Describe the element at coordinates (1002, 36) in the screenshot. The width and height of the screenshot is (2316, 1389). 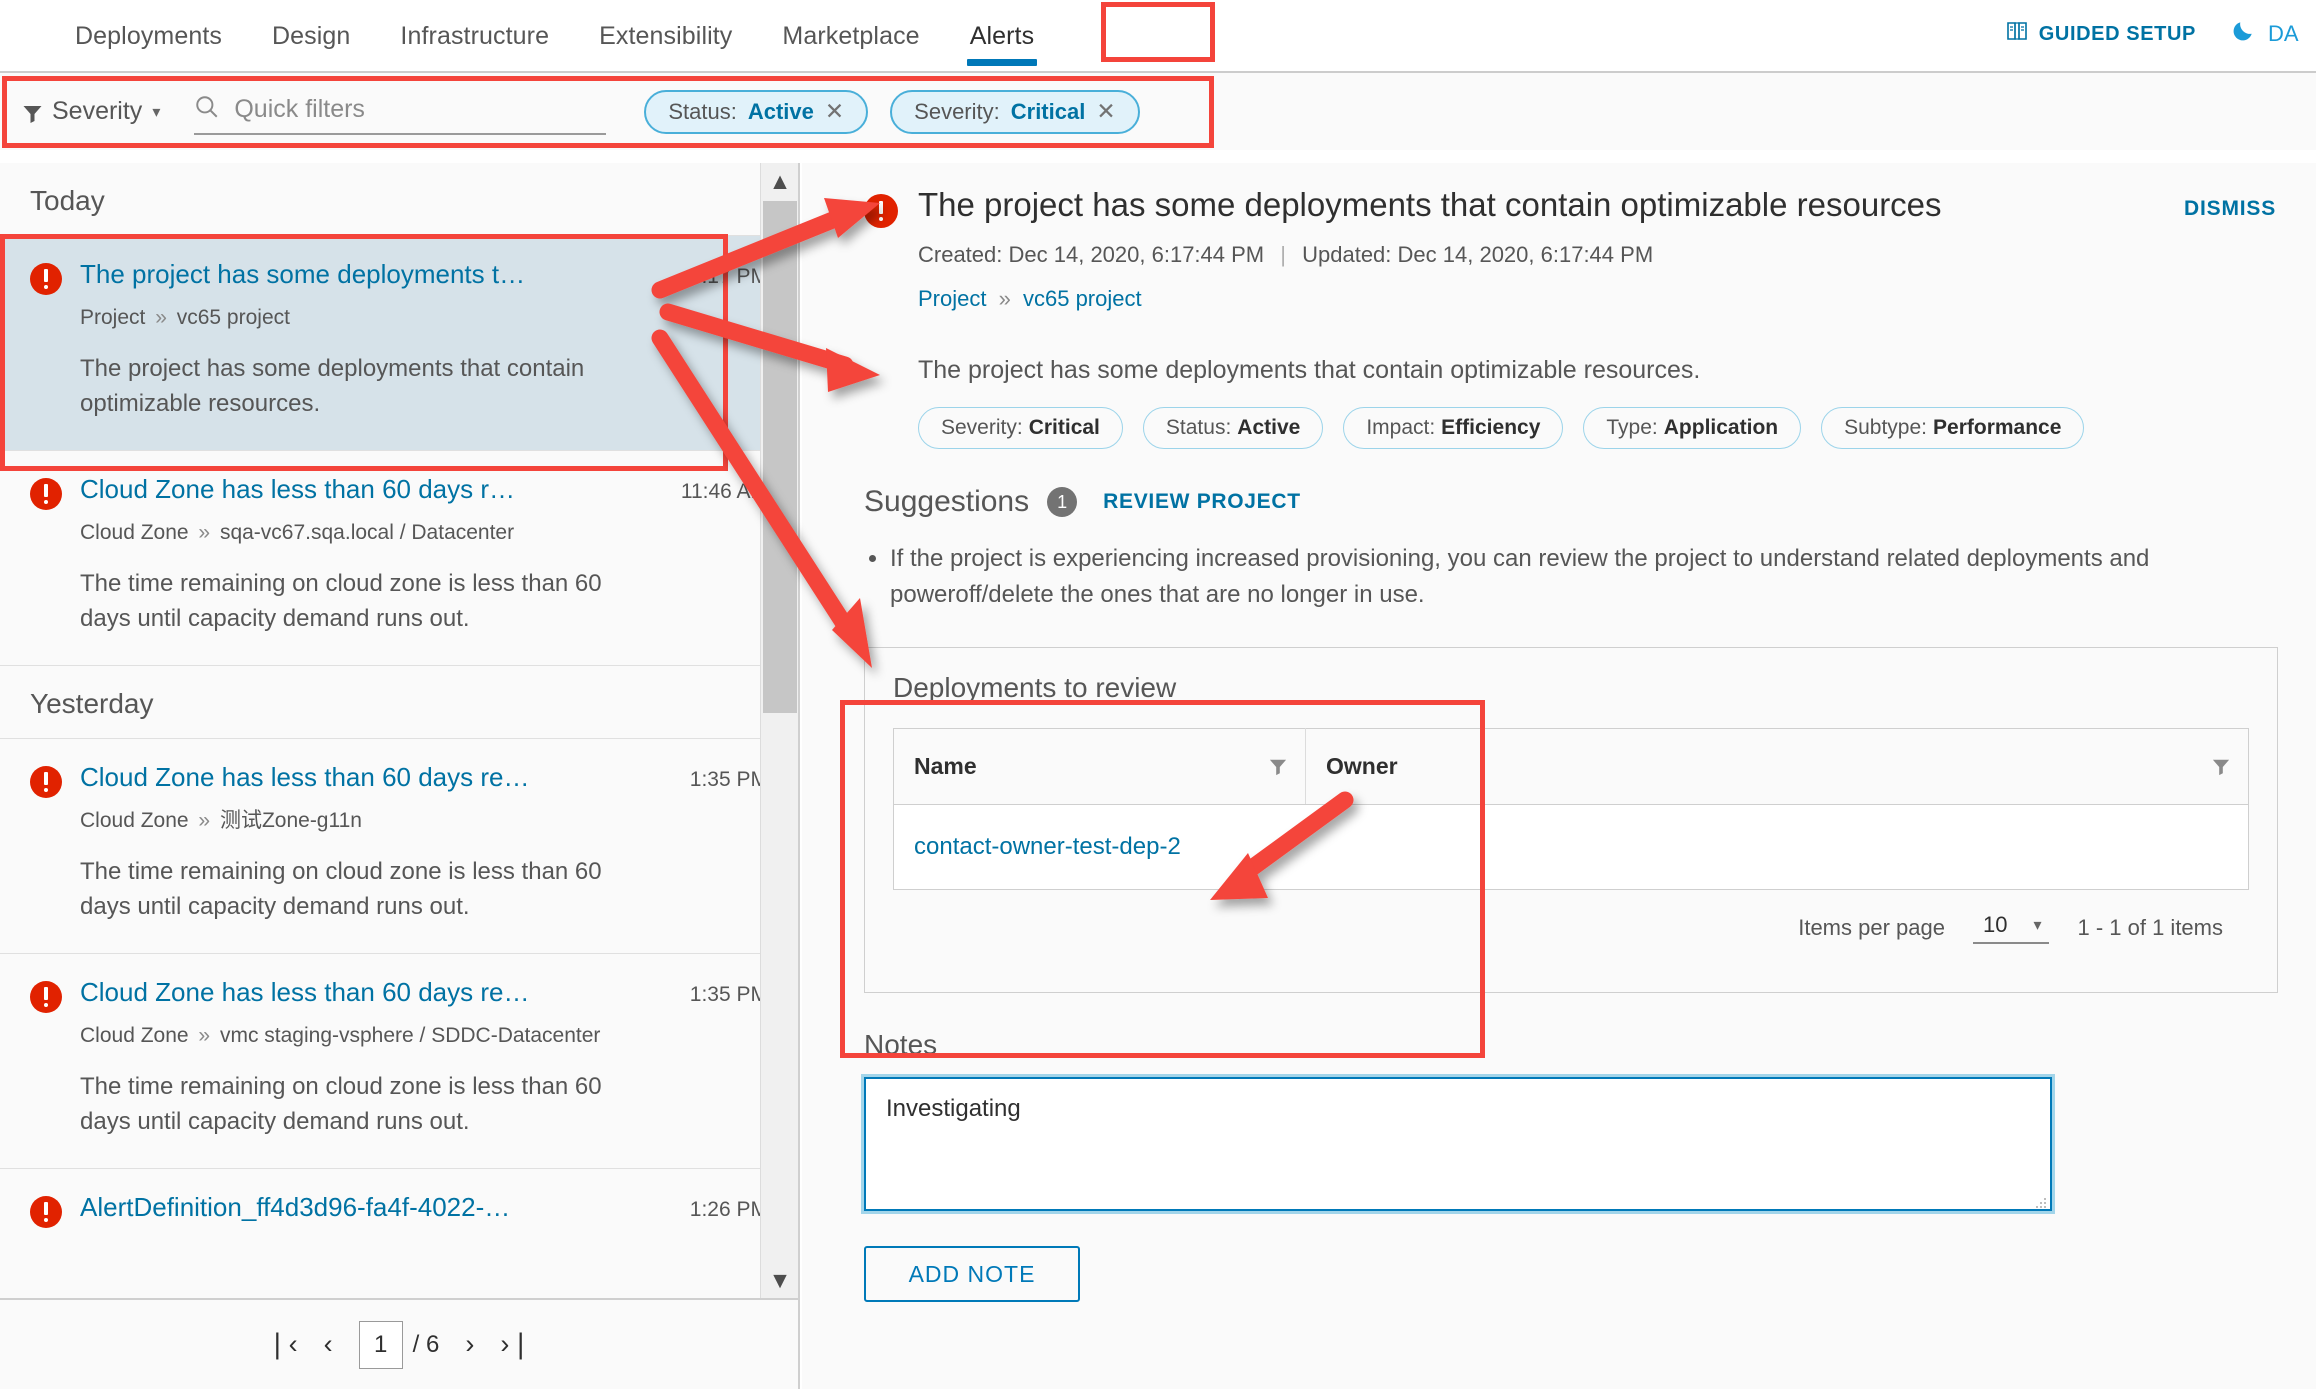
I see `nav-tab-alerts: Alerts` at that location.